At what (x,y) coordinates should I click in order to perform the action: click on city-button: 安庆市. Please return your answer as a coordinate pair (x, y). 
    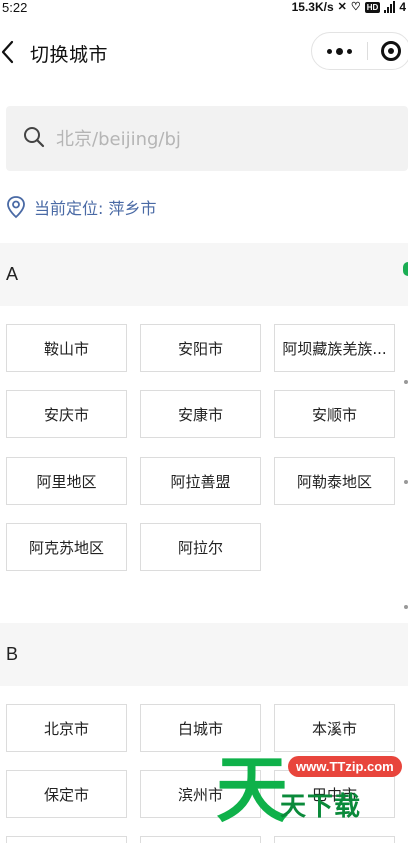
    Looking at the image, I should click on (66, 414).